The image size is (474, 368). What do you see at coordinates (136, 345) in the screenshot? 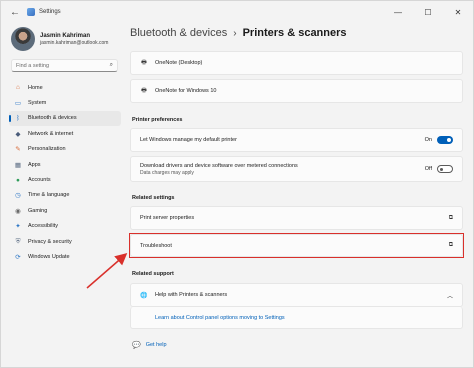
I see `help-icon: 💬` at bounding box center [136, 345].